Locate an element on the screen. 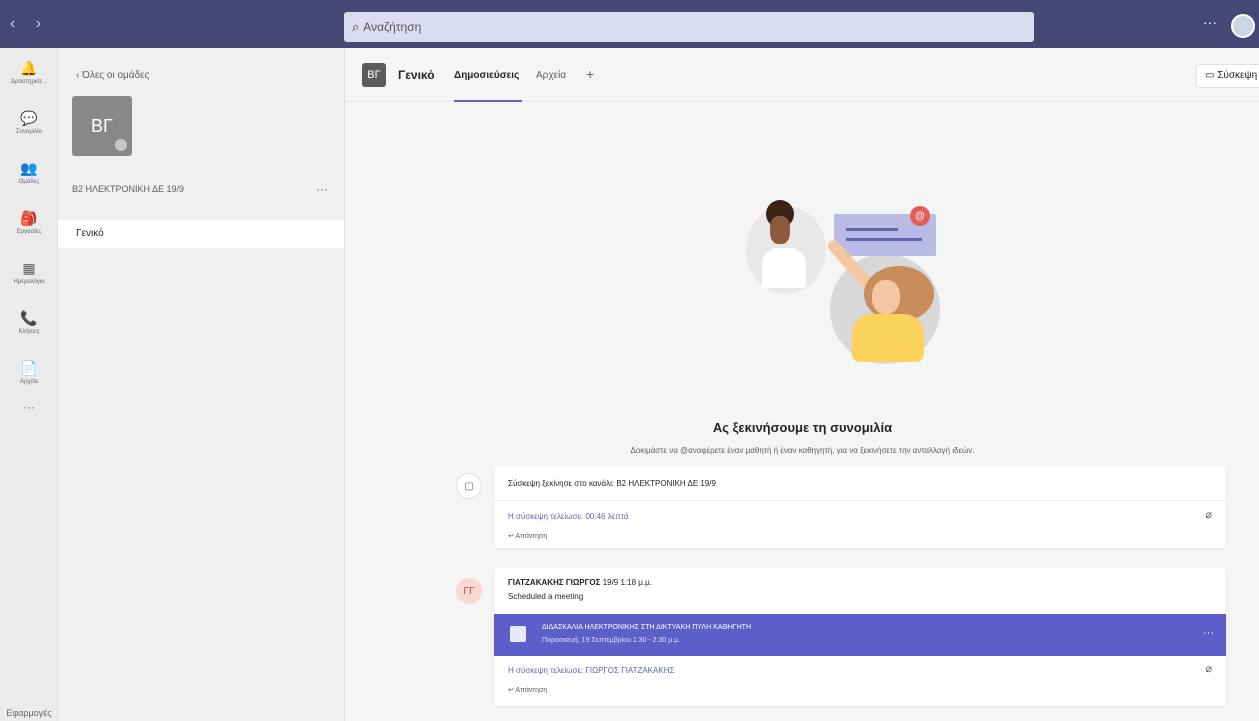 This screenshot has width=1259, height=721. post-divider is located at coordinates (860, 500).